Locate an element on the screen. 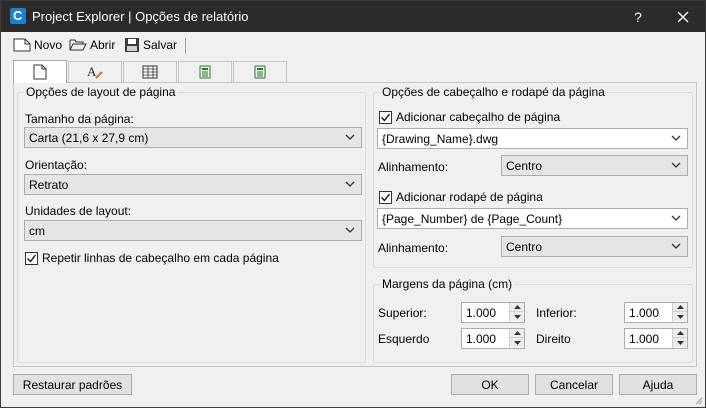 This screenshot has height=408, width=706. header-alignment-value: Centro is located at coordinates (524, 166).